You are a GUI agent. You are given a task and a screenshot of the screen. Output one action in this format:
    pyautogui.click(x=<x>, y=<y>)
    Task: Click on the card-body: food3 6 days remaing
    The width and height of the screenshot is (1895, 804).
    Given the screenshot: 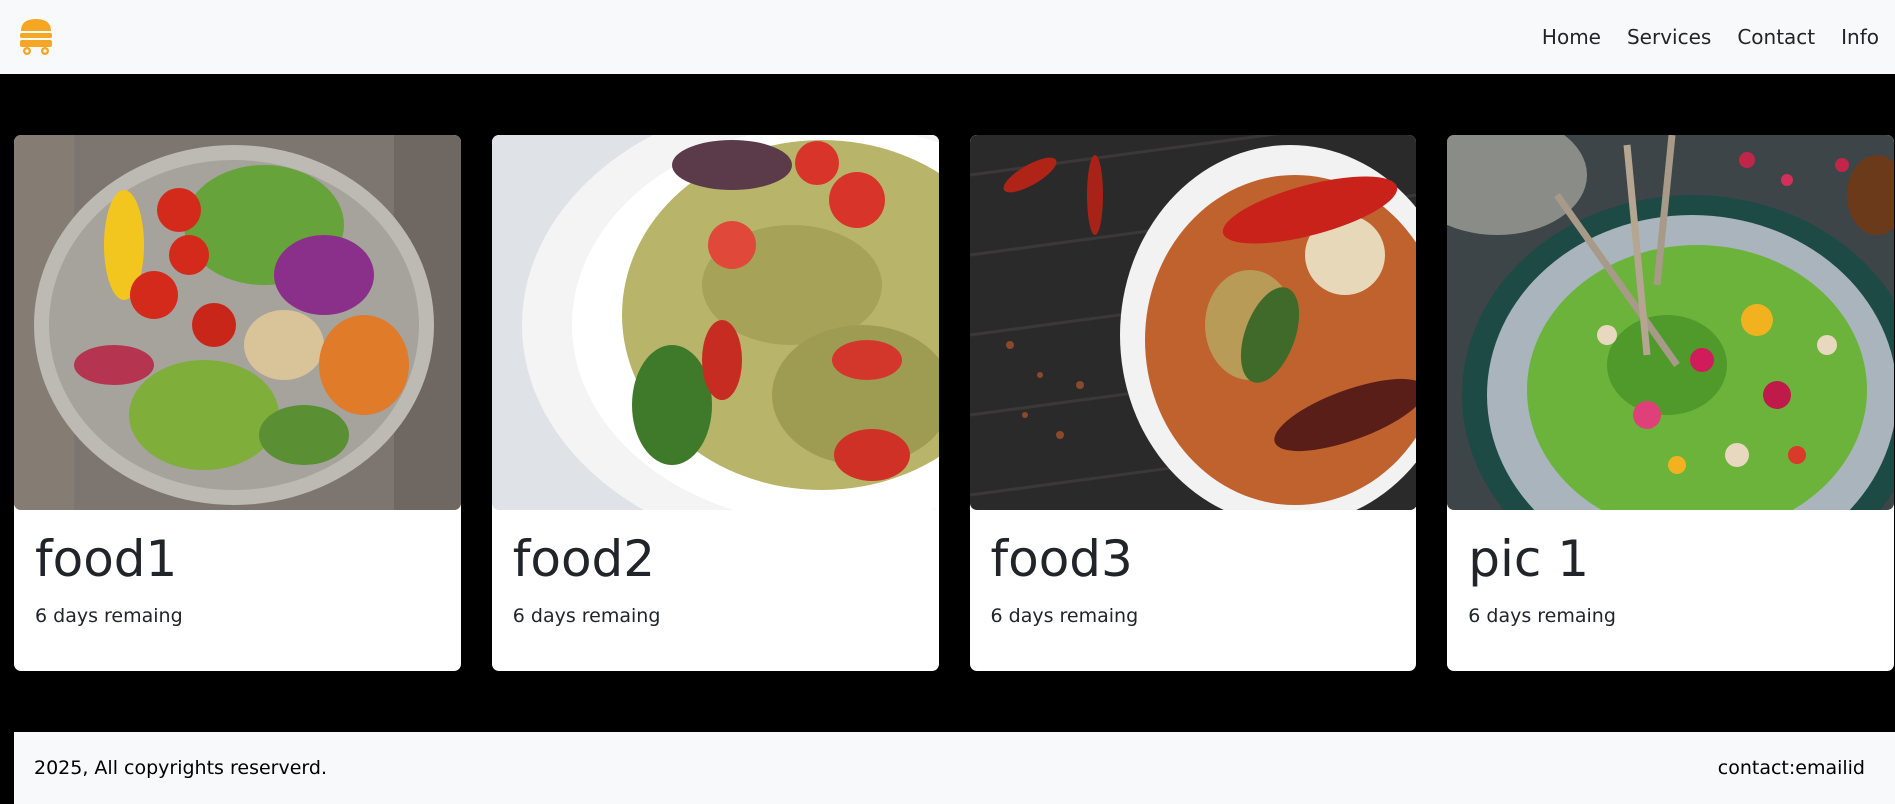 What is the action you would take?
    pyautogui.click(x=1193, y=569)
    